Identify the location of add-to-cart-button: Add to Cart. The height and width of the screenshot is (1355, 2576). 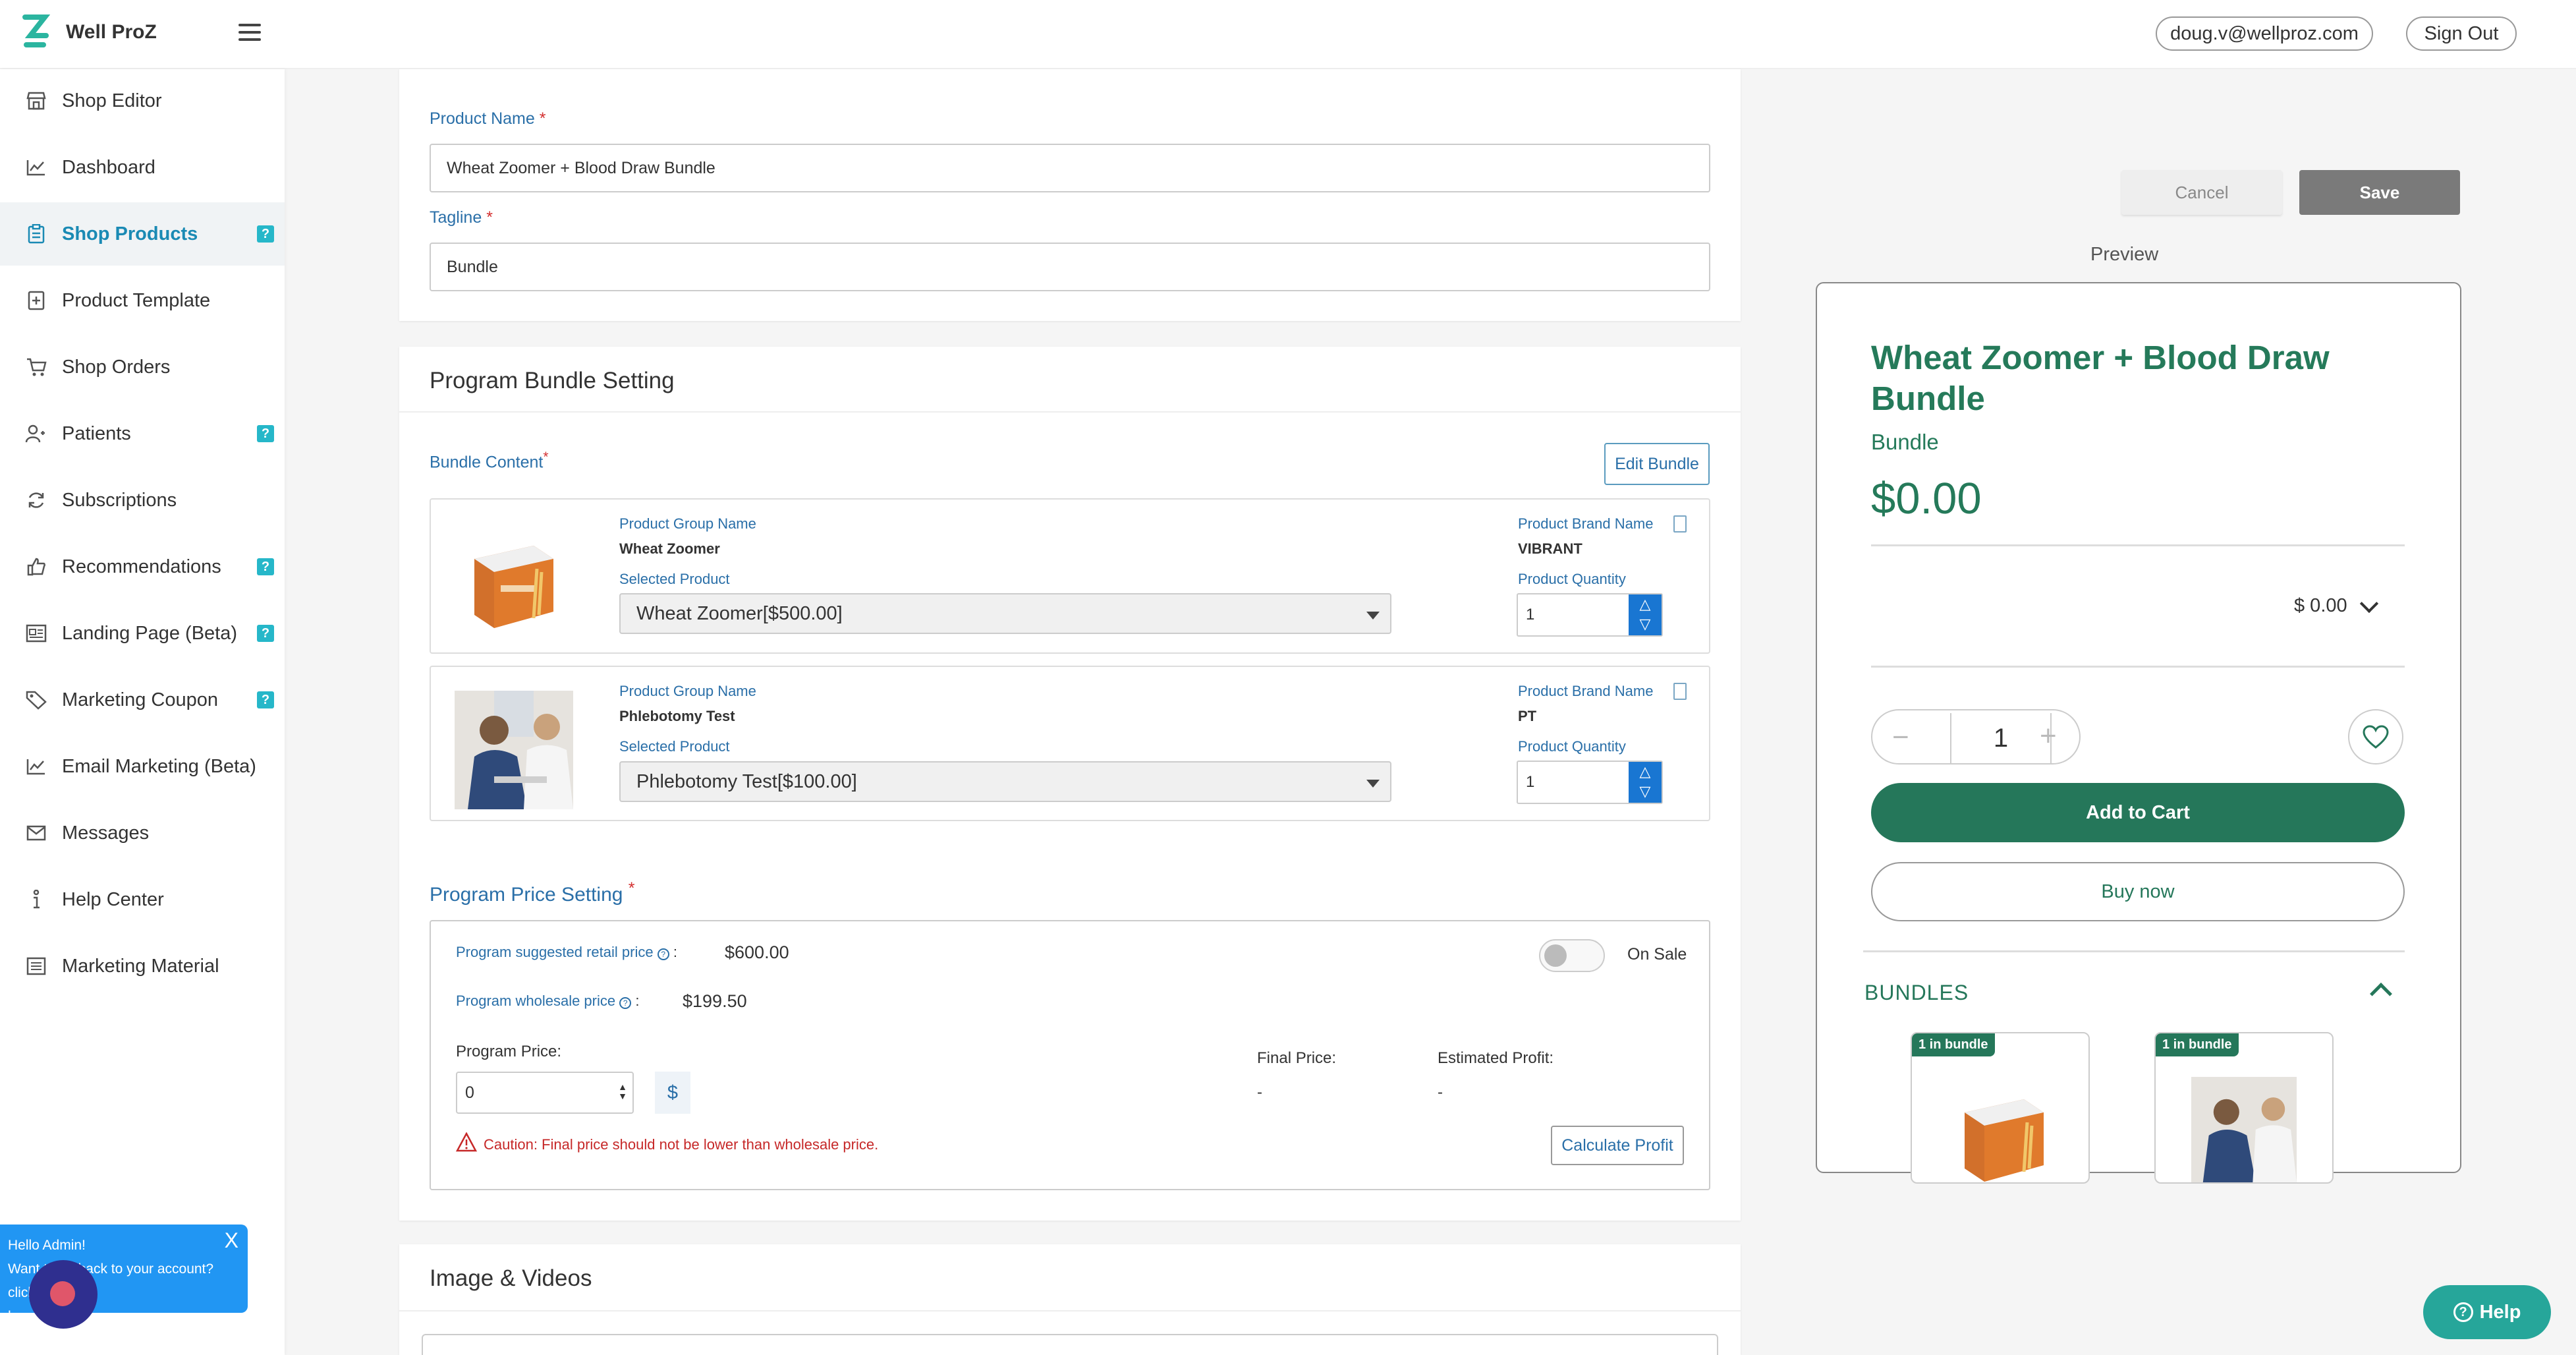
(2138, 812).